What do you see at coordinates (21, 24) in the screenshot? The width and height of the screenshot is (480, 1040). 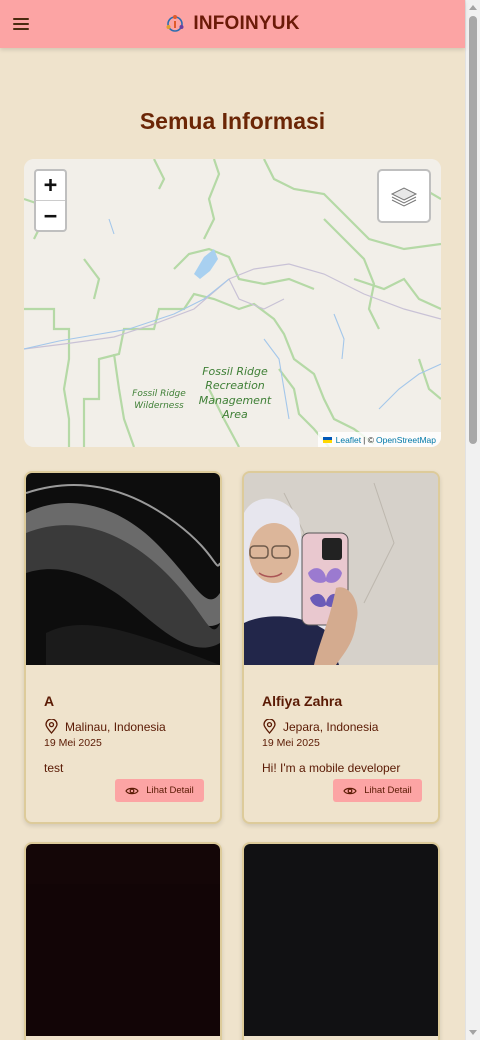 I see `hamburger-menu-icon` at bounding box center [21, 24].